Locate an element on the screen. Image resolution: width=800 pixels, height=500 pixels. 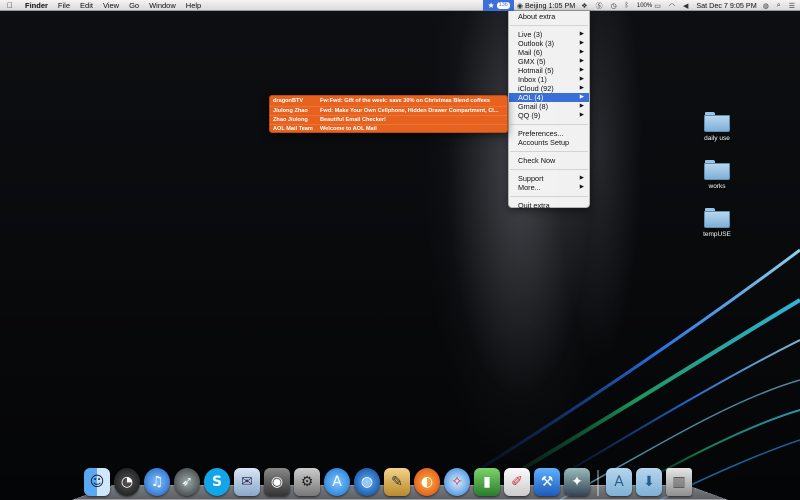
account-gmx: GMX (5) ▶ is located at coordinates (549, 61).